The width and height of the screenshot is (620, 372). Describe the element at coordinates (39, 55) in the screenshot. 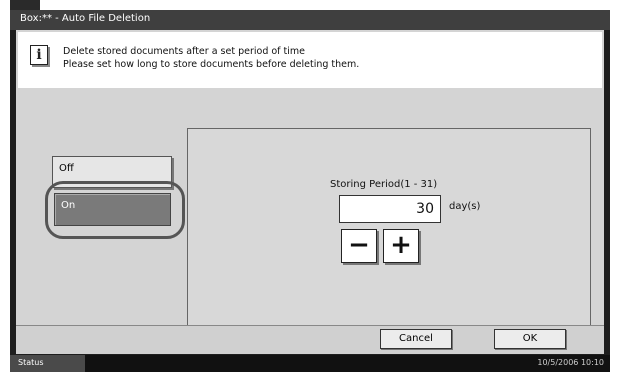

I see `info-icon: i` at that location.